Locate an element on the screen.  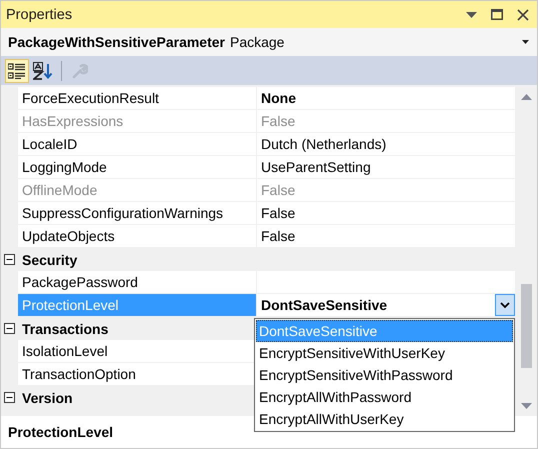
dropdown-option: EncryptAllWithUserKey is located at coordinates (384, 419).